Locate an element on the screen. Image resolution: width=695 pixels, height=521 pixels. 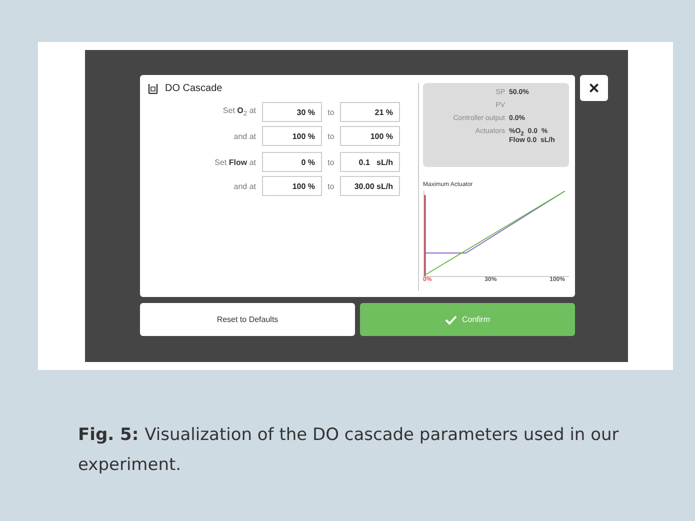
vessel-icon is located at coordinates (153, 88).